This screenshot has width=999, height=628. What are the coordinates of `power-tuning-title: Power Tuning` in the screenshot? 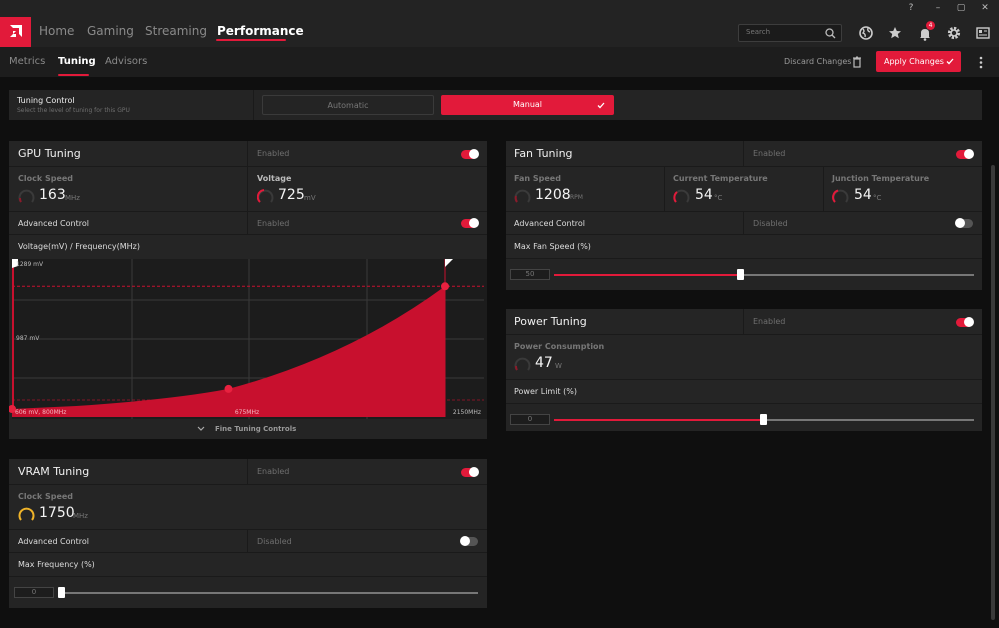 It's located at (550, 321).